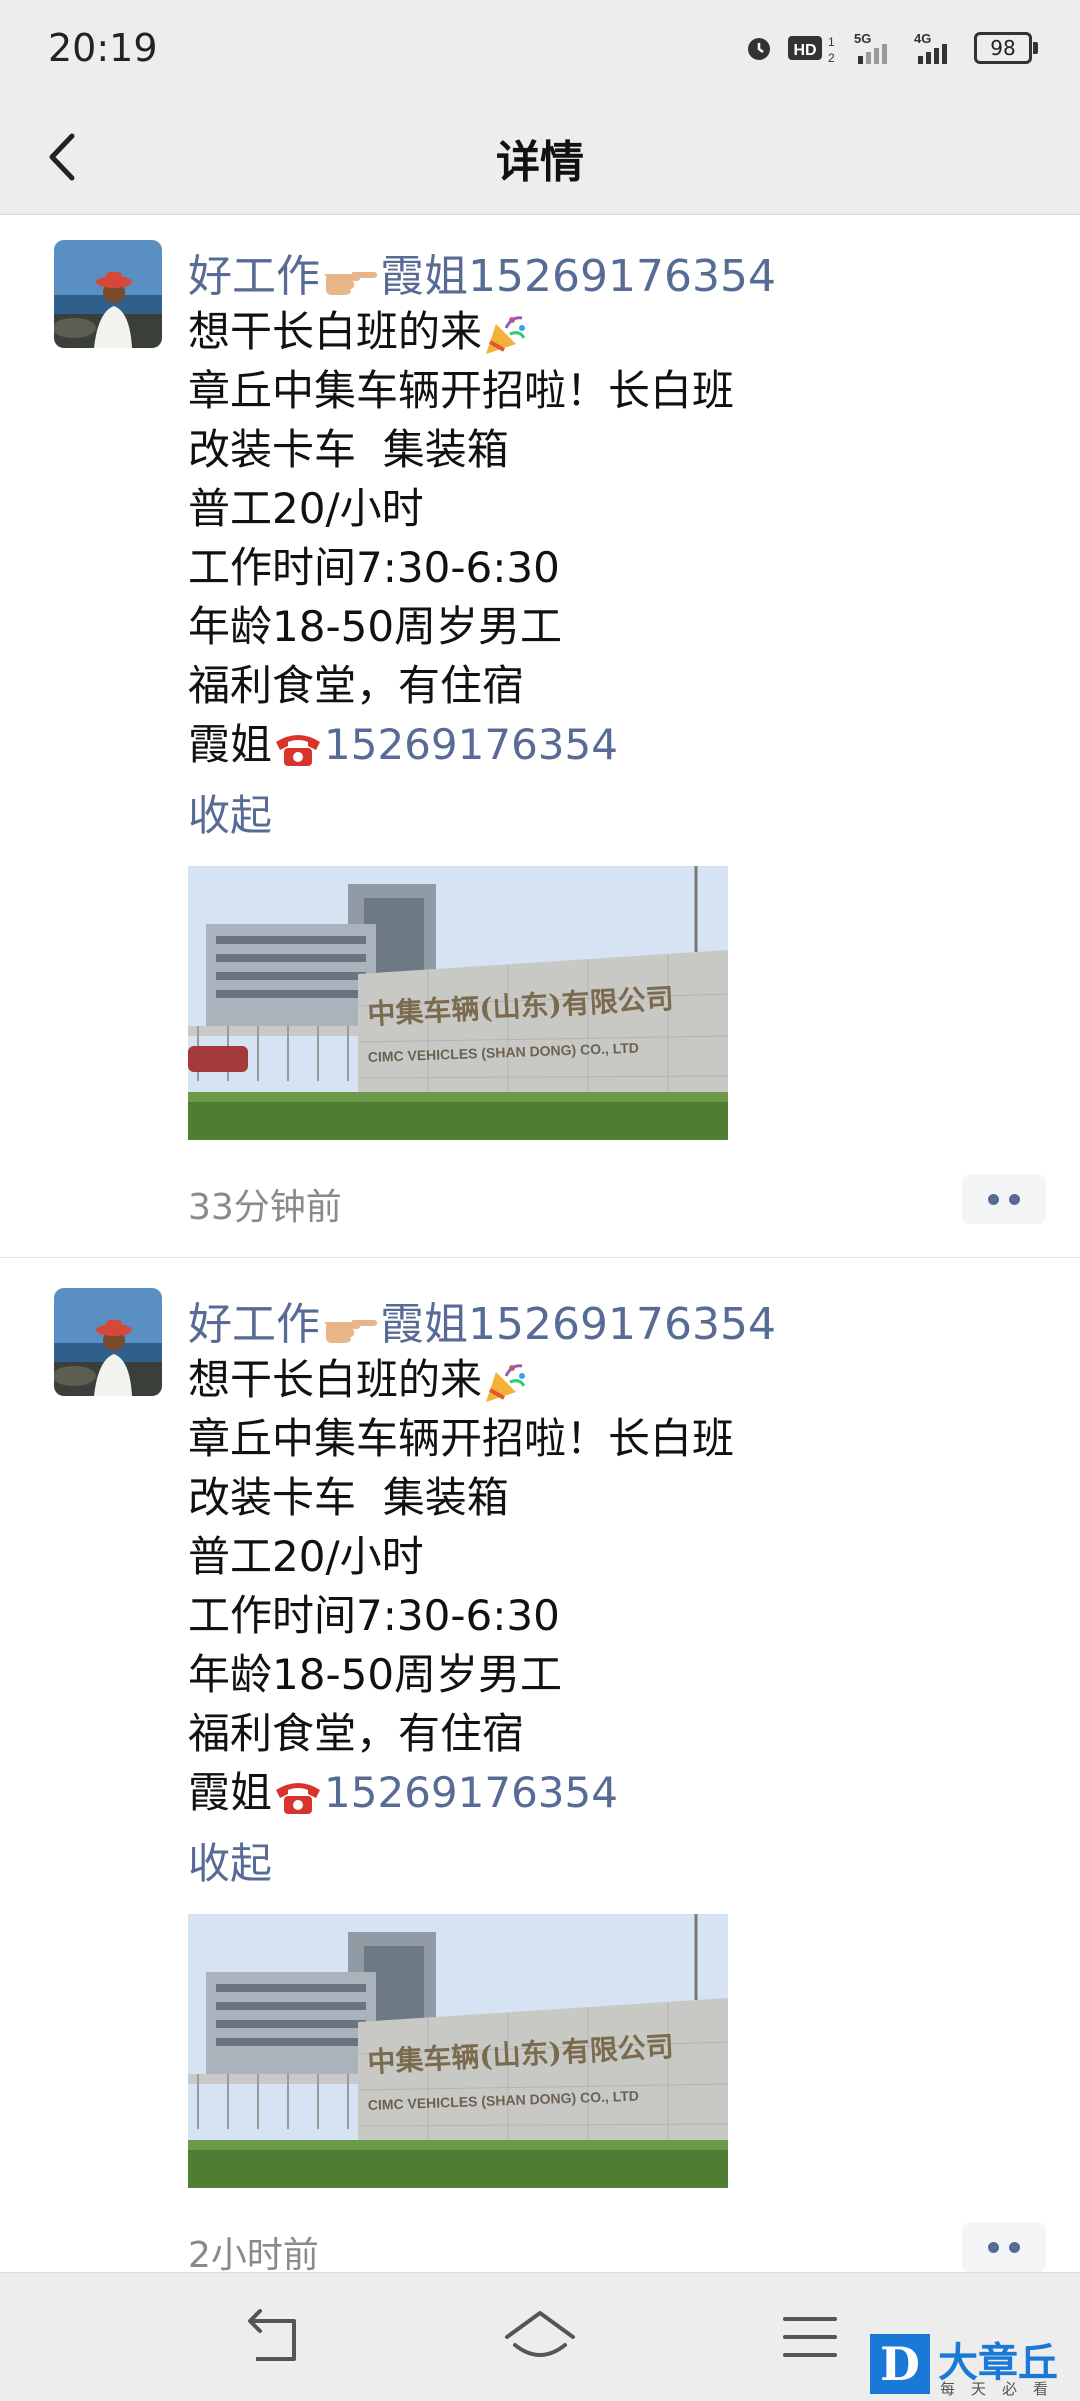 The width and height of the screenshot is (1080, 2401). I want to click on page-title: 详情, so click(540, 162).